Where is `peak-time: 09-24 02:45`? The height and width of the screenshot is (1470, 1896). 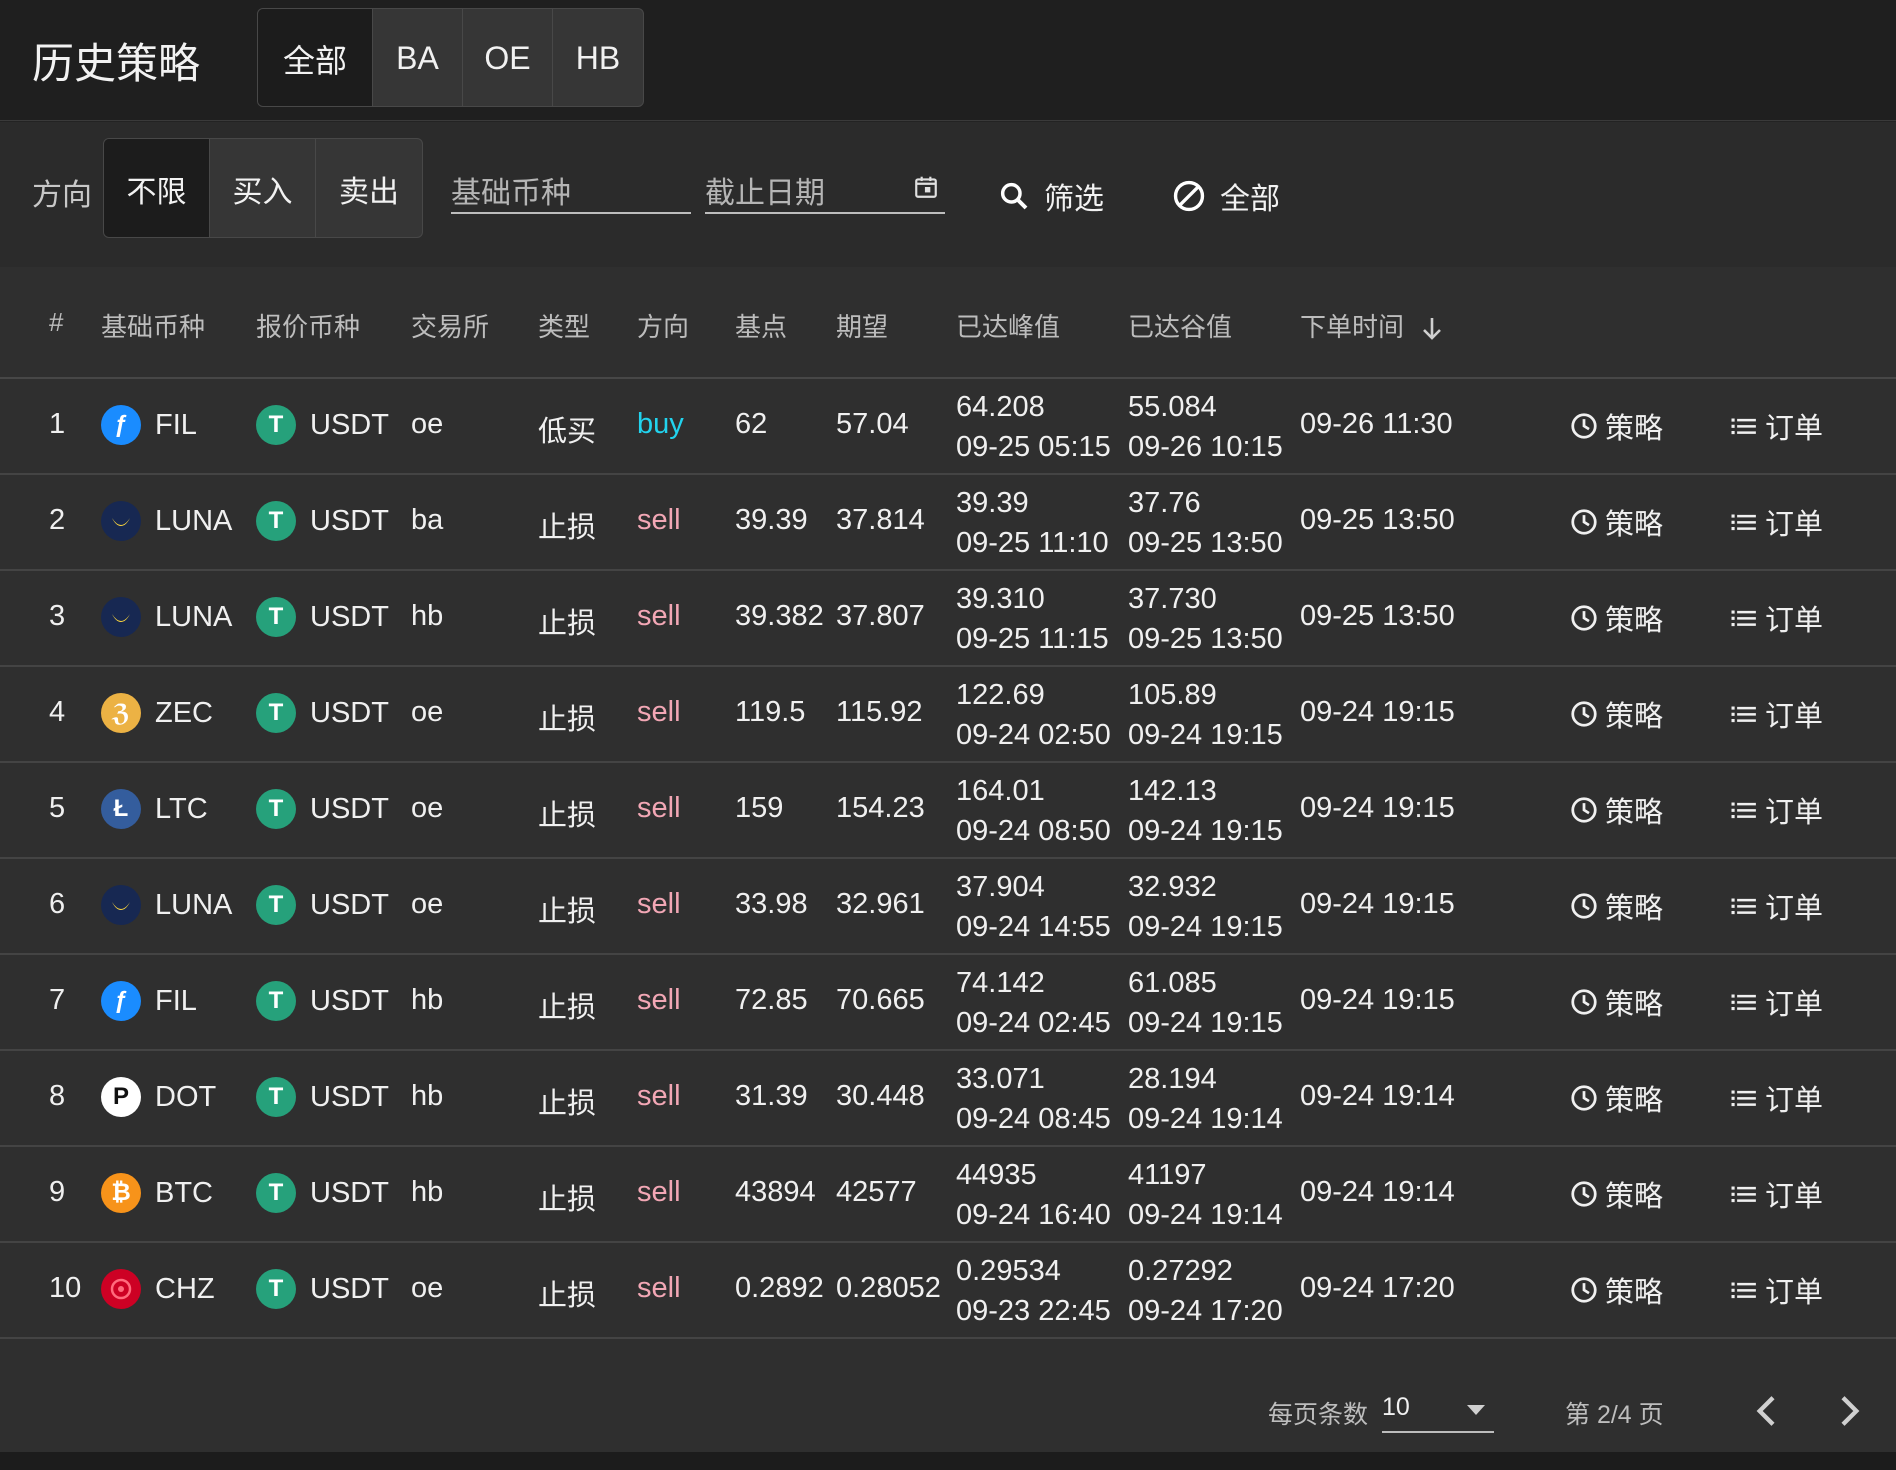
peak-time: 09-24 02:45 is located at coordinates (1033, 1023).